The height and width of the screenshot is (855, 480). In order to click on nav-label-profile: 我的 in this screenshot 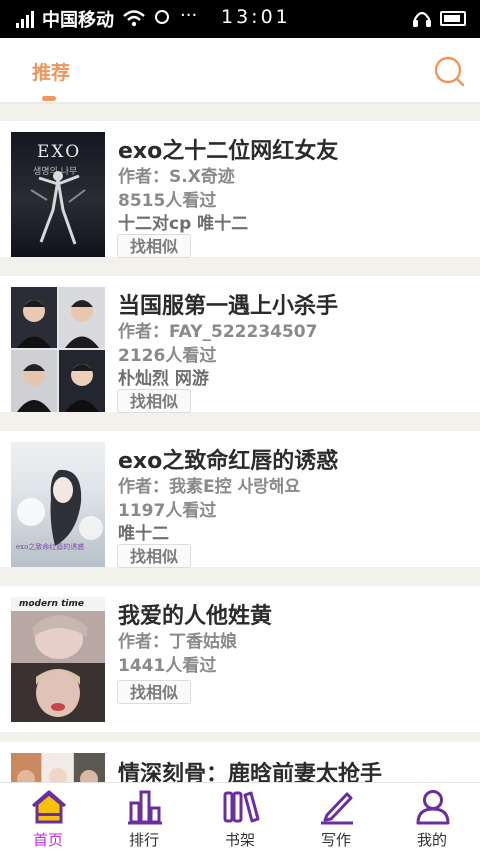, I will do `click(431, 840)`.